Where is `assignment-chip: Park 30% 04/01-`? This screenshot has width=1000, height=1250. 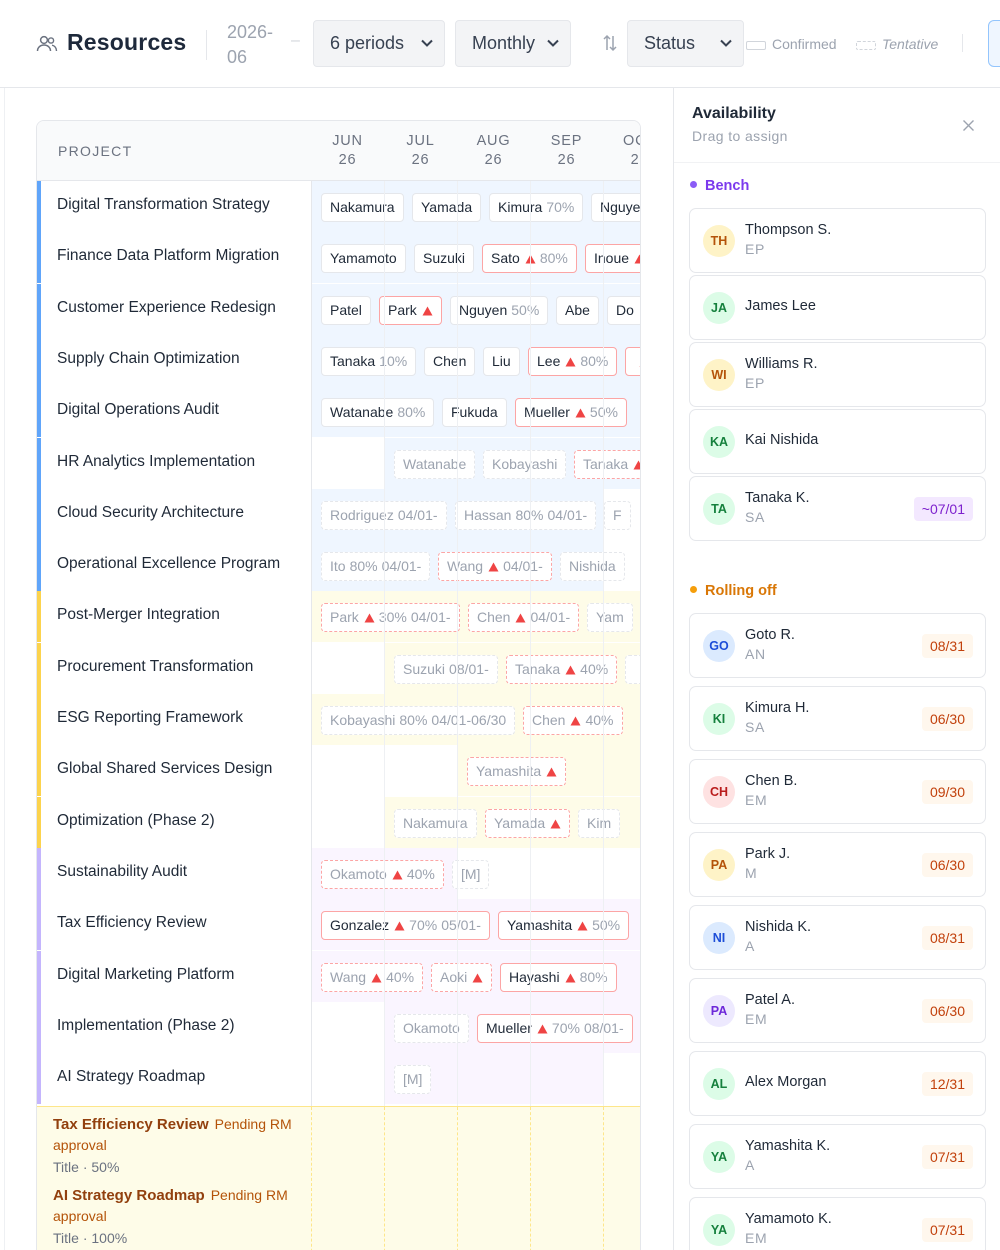 assignment-chip: Park 30% 04/01- is located at coordinates (390, 618).